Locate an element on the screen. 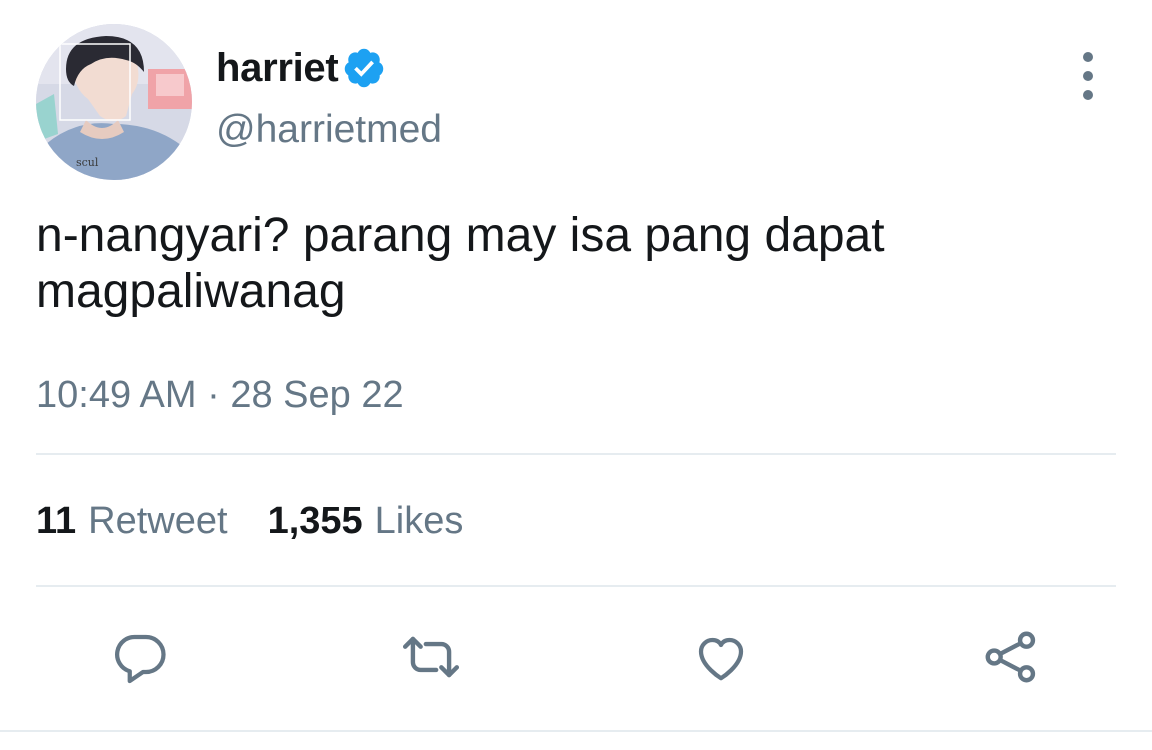 The width and height of the screenshot is (1152, 750). like-button is located at coordinates (721, 657).